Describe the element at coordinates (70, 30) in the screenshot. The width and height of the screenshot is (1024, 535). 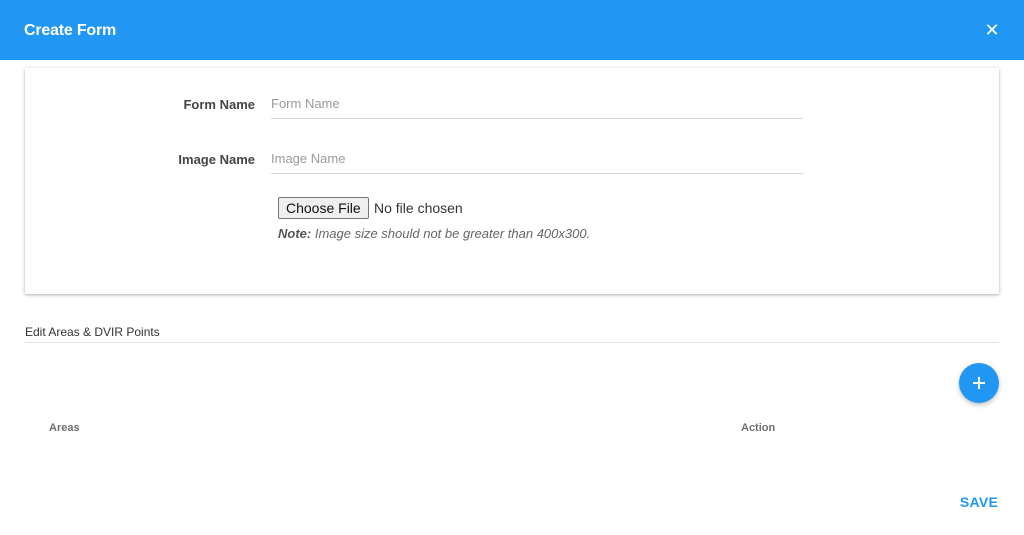
I see `modal-title: Create Form` at that location.